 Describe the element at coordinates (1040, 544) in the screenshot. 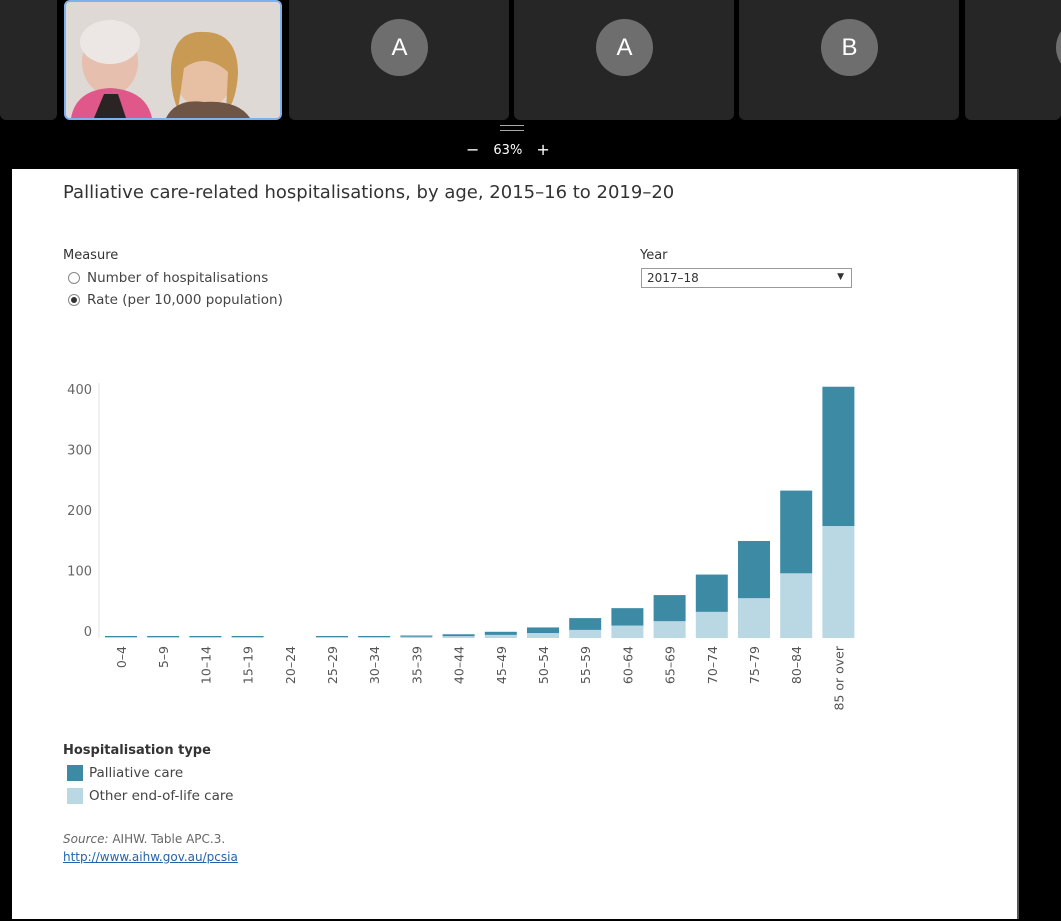

I see `window-edge` at that location.